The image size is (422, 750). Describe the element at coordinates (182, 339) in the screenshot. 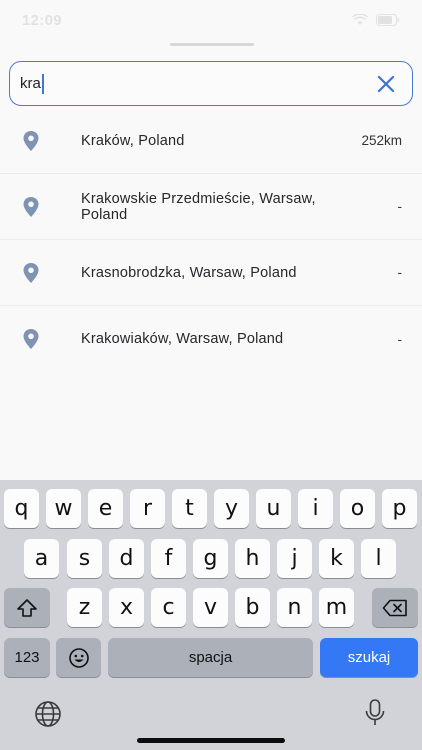

I see `result-label: Krakowiaków, Warsaw, Poland` at that location.